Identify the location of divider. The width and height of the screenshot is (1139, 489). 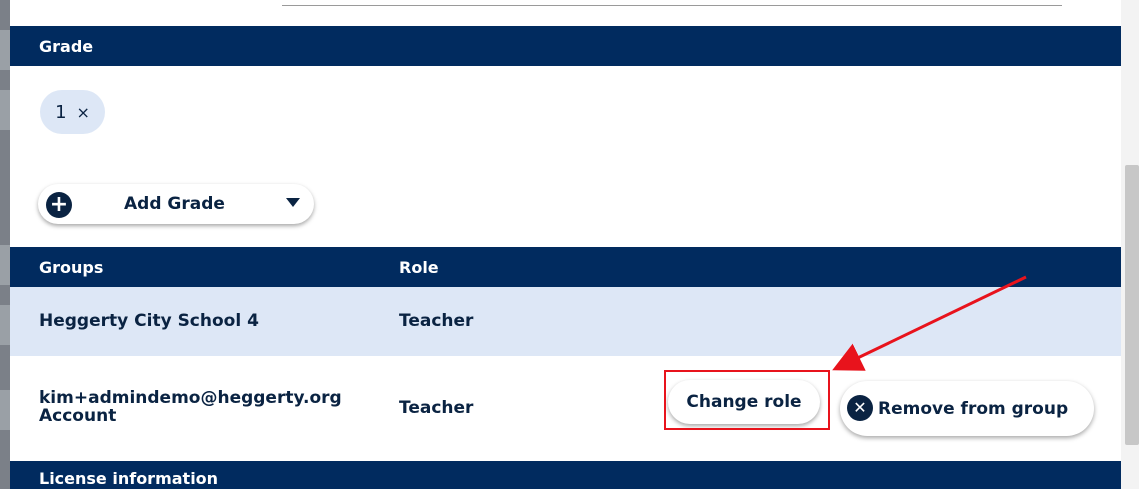
(672, 5).